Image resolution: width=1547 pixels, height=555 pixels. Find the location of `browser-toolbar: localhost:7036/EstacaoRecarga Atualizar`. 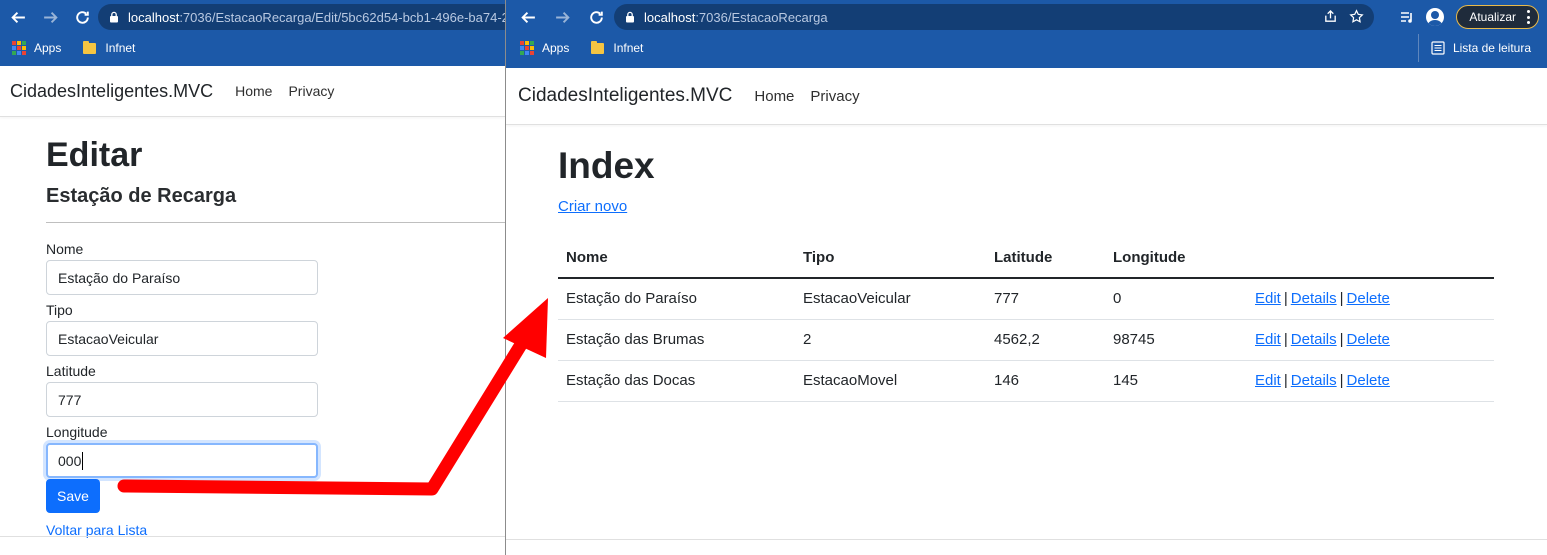

browser-toolbar: localhost:7036/EstacaoRecarga Atualizar is located at coordinates (1026, 17).